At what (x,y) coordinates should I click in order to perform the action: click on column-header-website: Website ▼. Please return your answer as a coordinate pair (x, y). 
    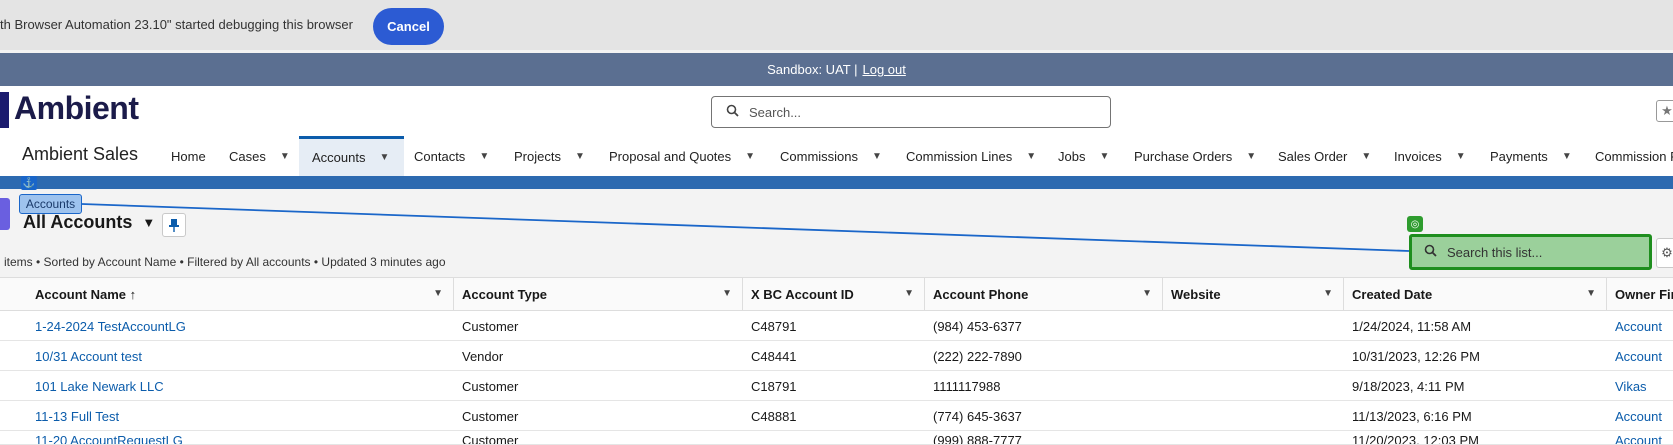
    Looking at the image, I should click on (1253, 294).